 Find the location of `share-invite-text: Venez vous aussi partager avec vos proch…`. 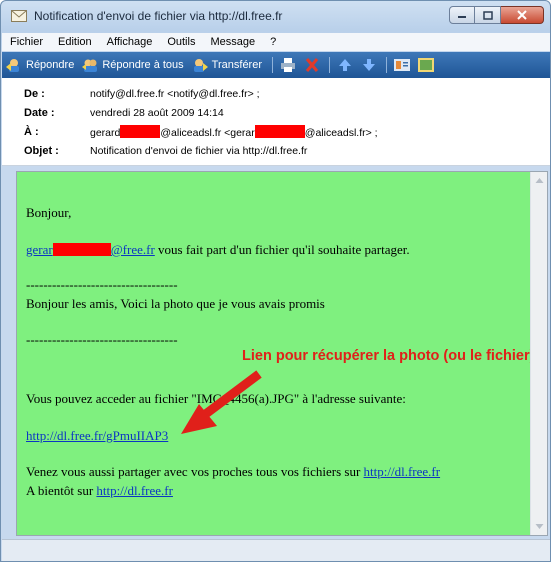

share-invite-text: Venez vous aussi partager avec vos proch… is located at coordinates (195, 471).